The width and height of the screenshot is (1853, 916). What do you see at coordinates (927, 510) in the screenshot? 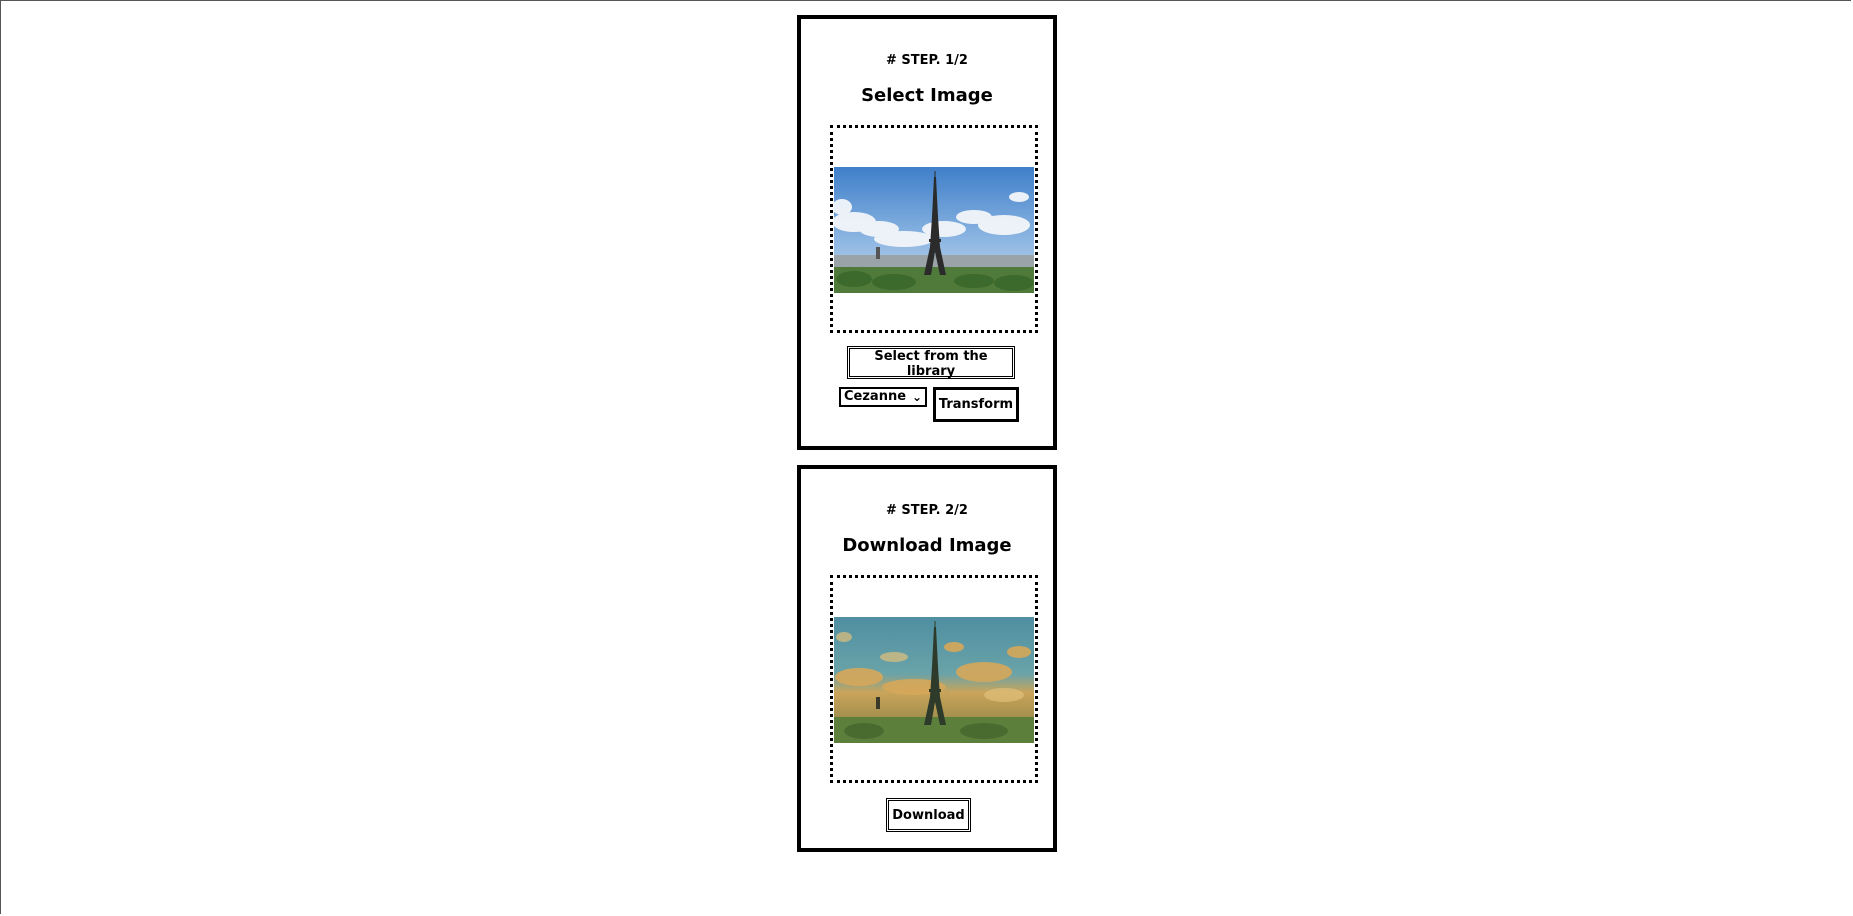
I see `step2-label: # STEP. 2/2` at bounding box center [927, 510].